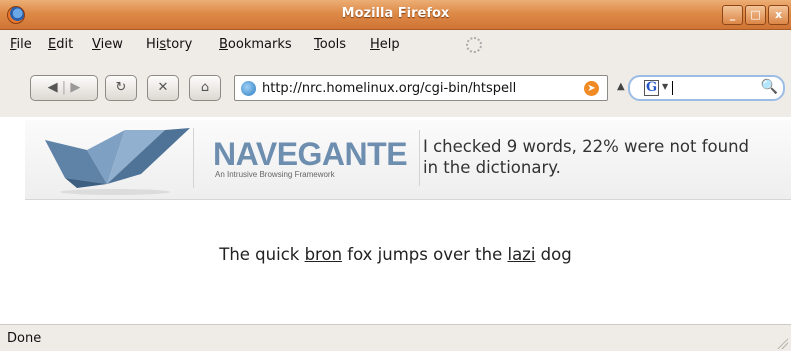 Image resolution: width=791 pixels, height=351 pixels. What do you see at coordinates (553, 254) in the screenshot?
I see `sentence-text: dog` at bounding box center [553, 254].